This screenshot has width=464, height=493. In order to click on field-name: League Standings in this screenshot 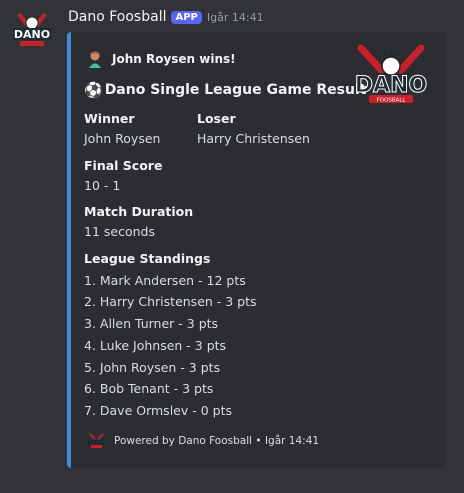, I will do `click(147, 258)`.